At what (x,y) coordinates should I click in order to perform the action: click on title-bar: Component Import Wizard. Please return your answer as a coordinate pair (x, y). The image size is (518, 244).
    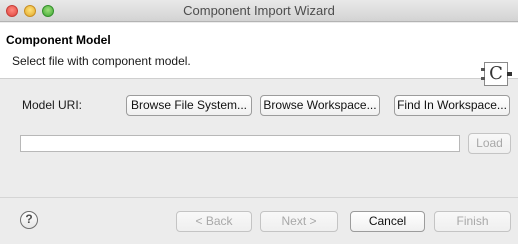
    Looking at the image, I should click on (259, 11).